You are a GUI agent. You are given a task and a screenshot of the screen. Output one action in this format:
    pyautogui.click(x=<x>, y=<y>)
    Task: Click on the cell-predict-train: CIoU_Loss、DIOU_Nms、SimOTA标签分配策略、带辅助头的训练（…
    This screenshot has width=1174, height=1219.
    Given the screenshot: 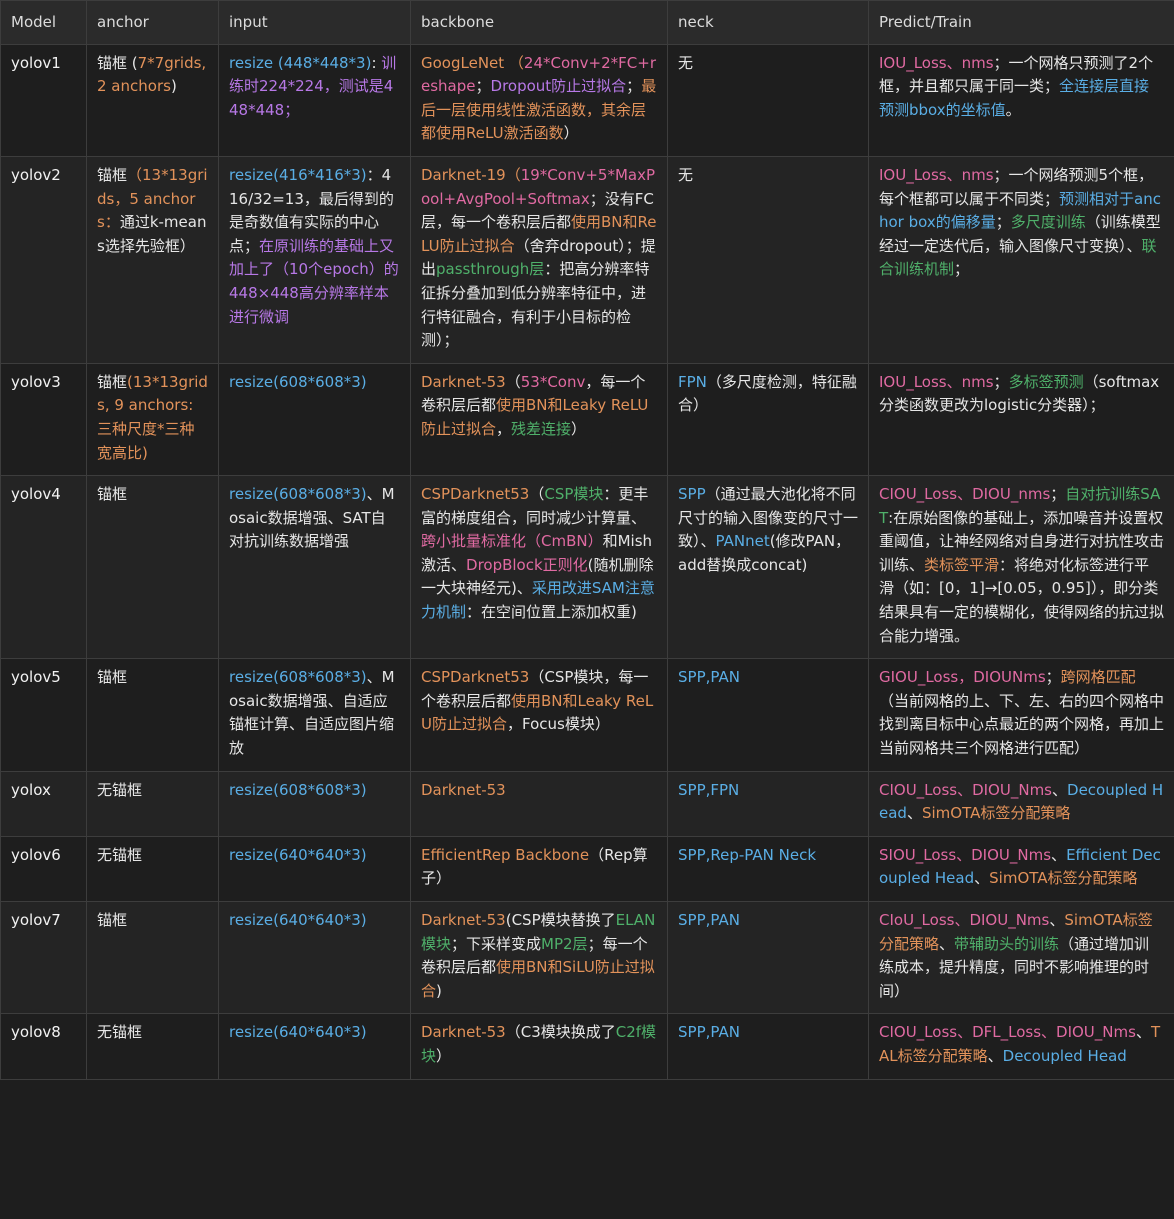 What is the action you would take?
    pyautogui.click(x=1021, y=957)
    